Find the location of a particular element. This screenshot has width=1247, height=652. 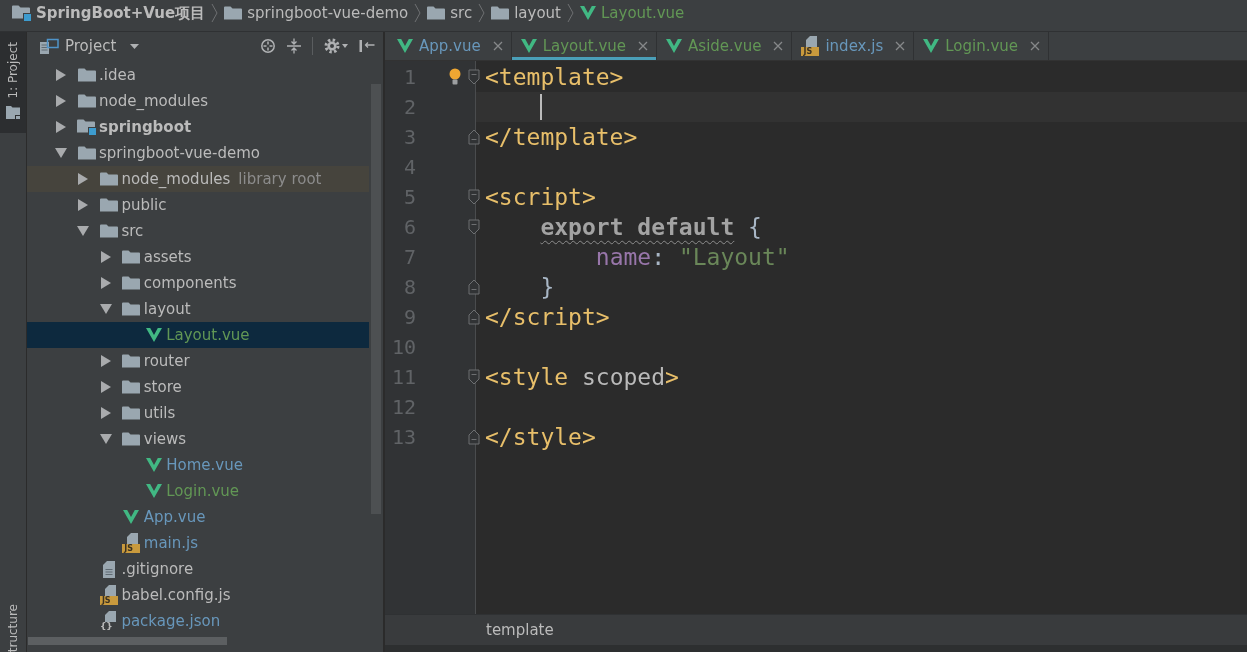

editor-tab: Login.vue is located at coordinates (982, 46).